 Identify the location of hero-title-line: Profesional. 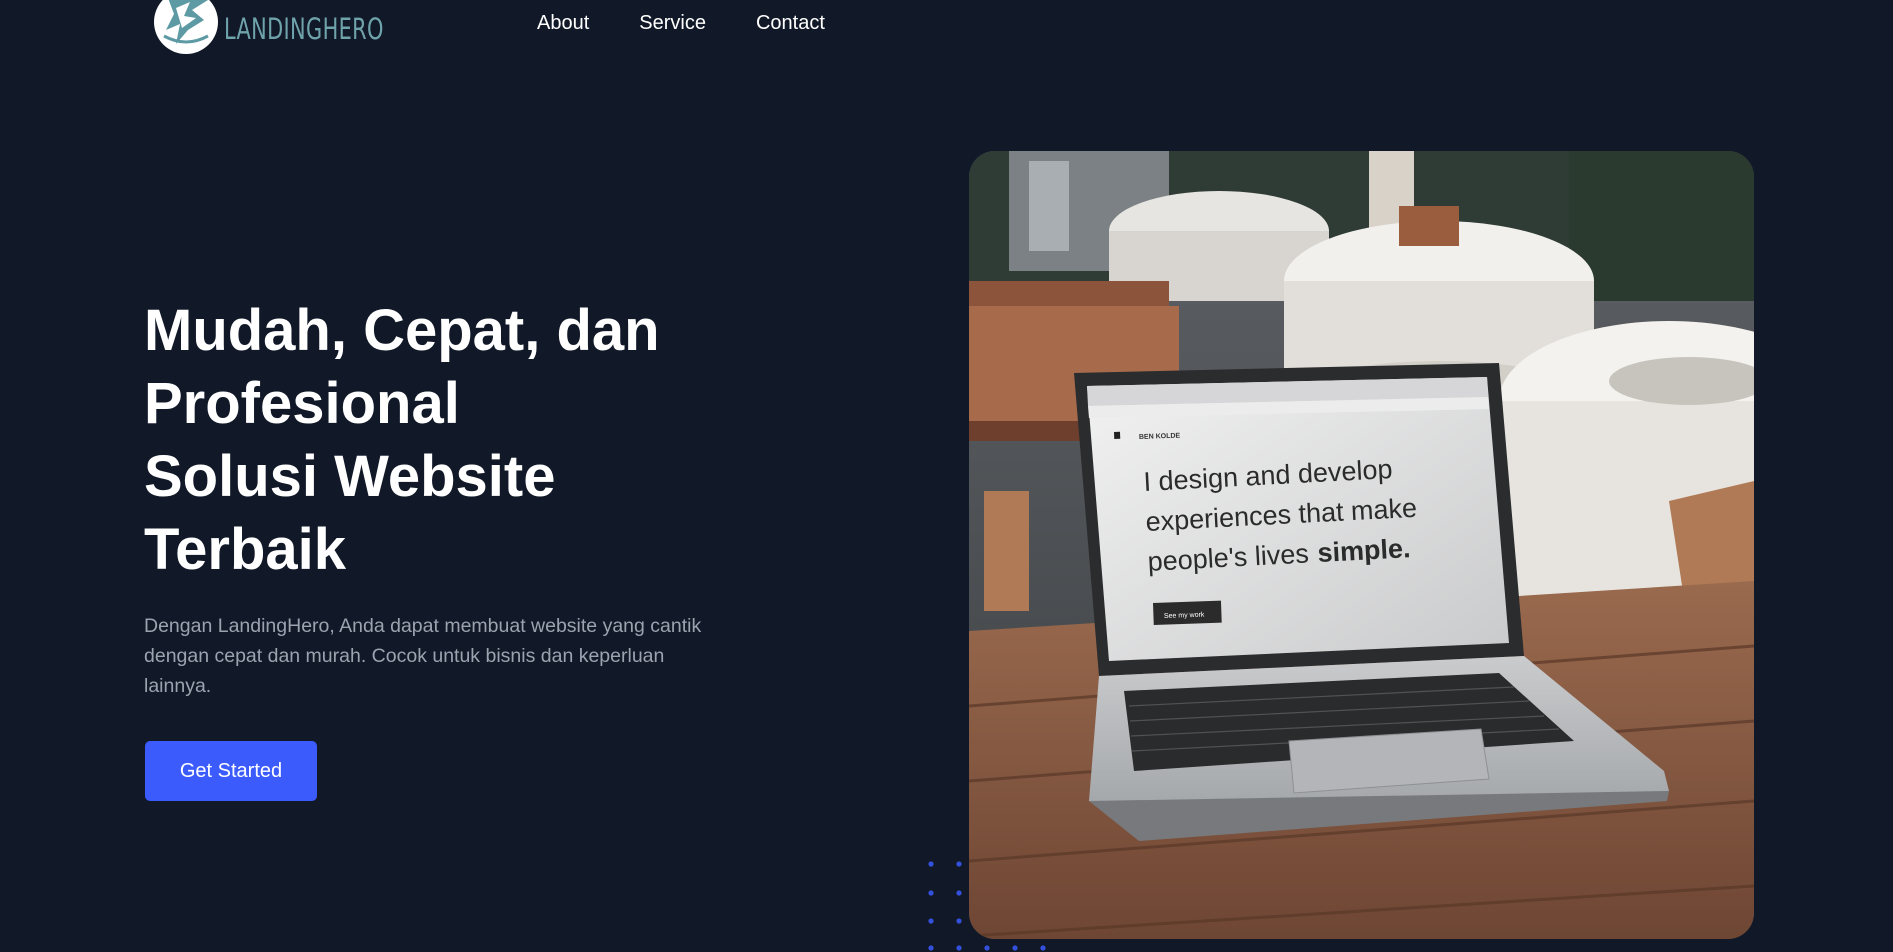
(302, 403).